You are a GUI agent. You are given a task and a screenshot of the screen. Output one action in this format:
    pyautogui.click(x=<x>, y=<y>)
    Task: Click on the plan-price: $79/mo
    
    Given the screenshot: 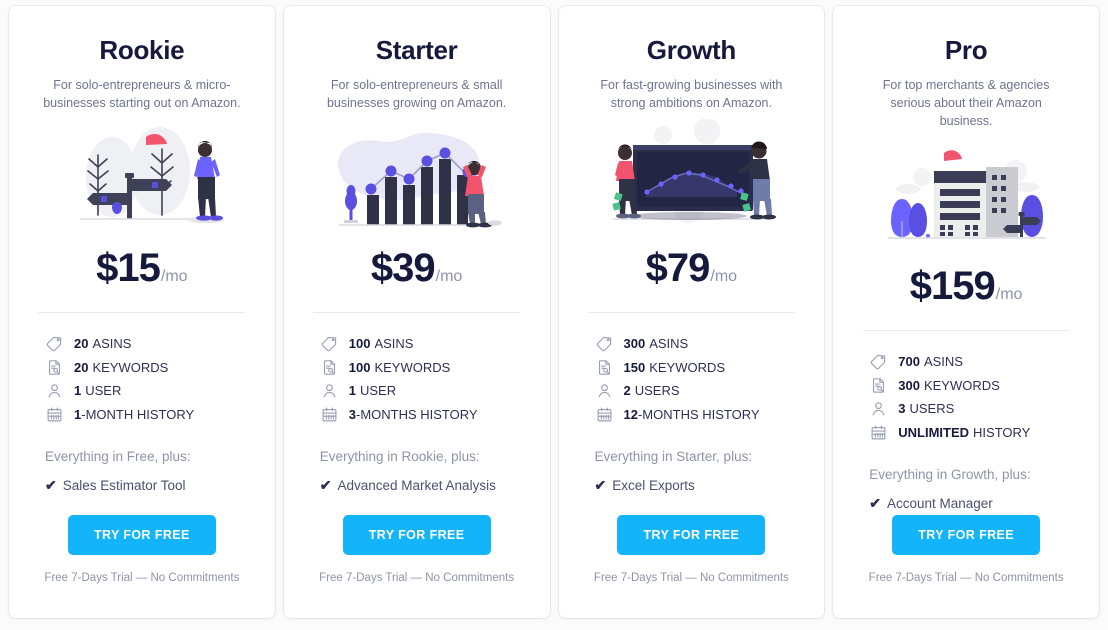 What is the action you would take?
    pyautogui.click(x=691, y=268)
    